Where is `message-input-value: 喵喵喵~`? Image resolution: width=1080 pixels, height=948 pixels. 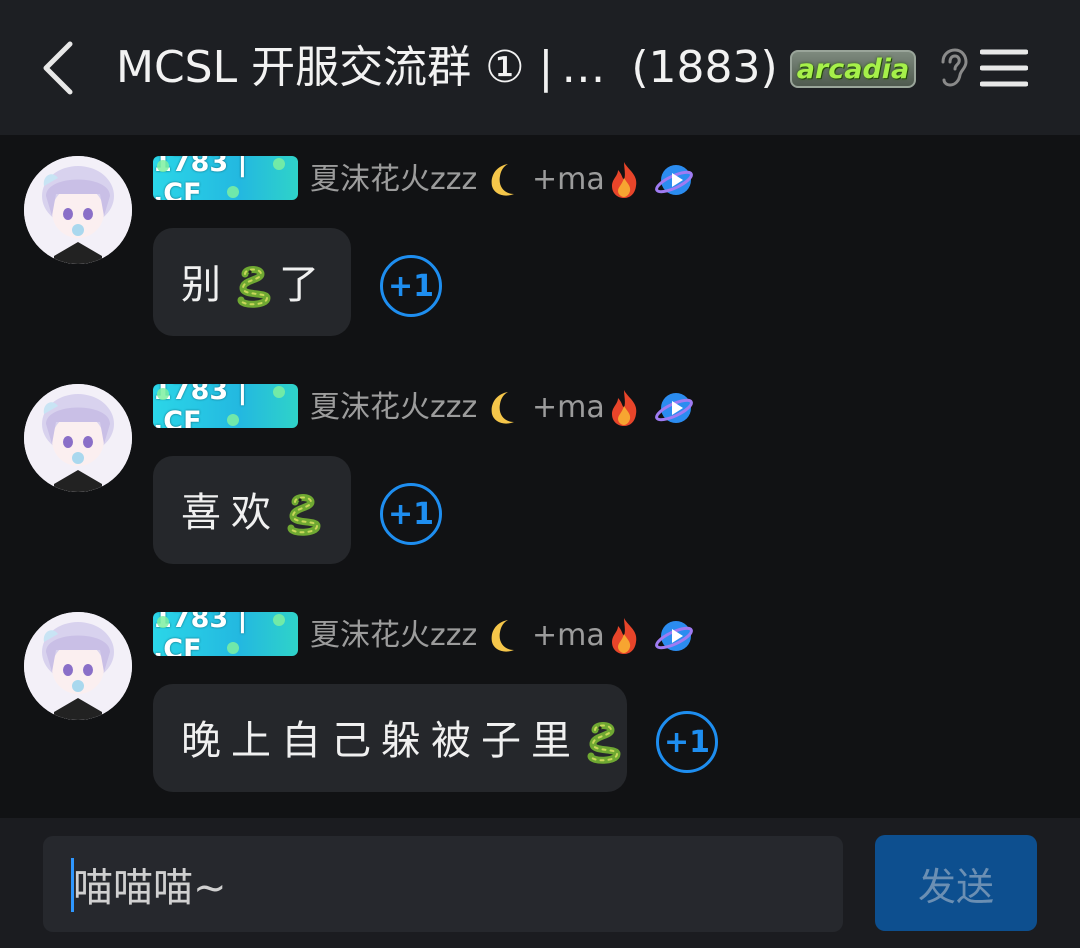 message-input-value: 喵喵喵~ is located at coordinates (150, 888).